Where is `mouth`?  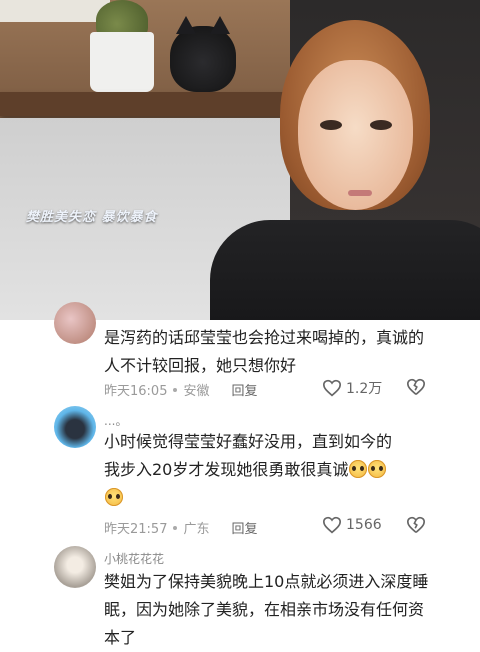
mouth is located at coordinates (360, 193).